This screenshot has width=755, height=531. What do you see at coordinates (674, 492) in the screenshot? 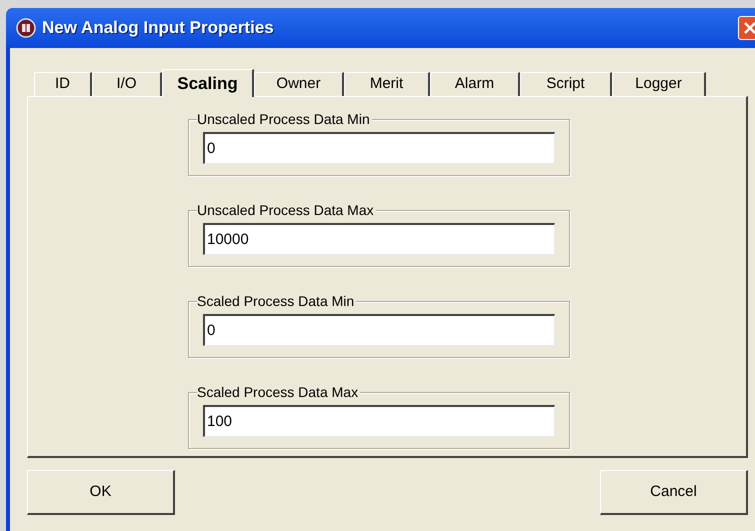
I see `cancel-button: Cancel` at bounding box center [674, 492].